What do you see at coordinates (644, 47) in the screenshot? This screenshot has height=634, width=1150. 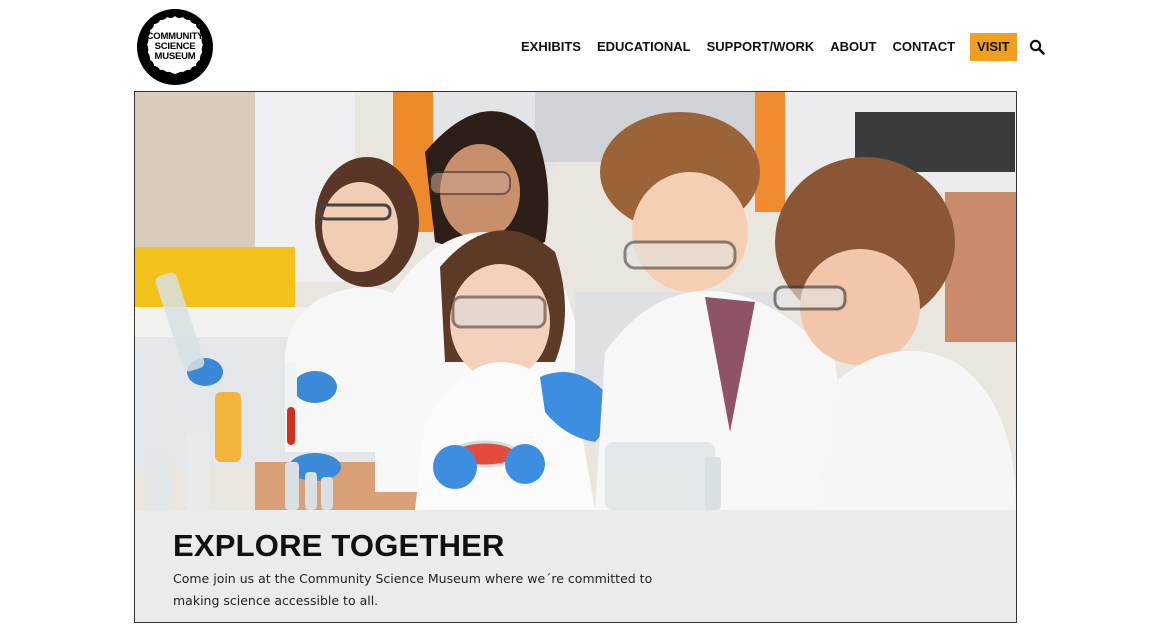 I see `nav-item-educational: EDUCATIONAL` at bounding box center [644, 47].